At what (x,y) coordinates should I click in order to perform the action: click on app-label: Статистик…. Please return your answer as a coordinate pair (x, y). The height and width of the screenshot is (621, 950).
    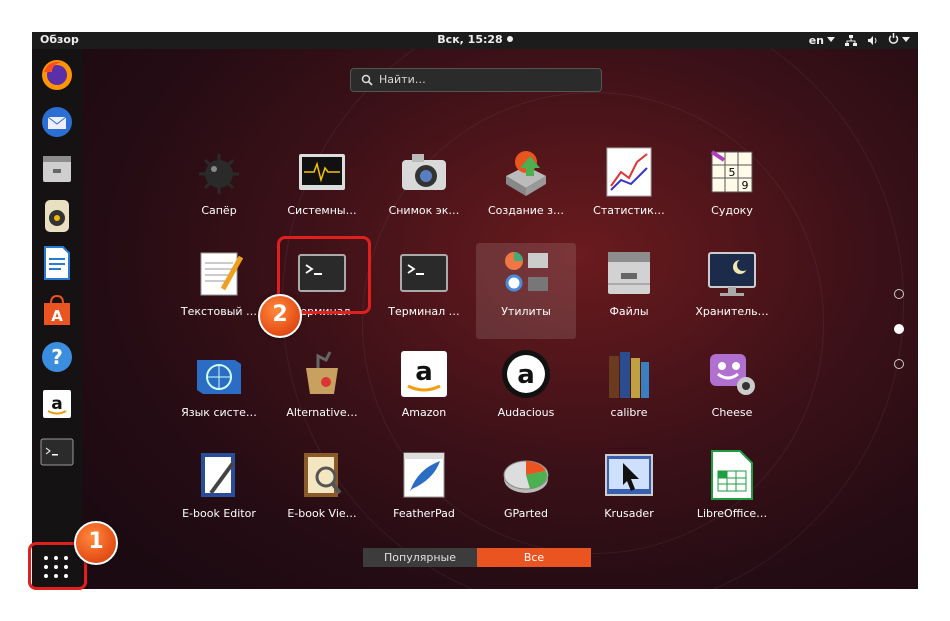
    Looking at the image, I should click on (629, 210).